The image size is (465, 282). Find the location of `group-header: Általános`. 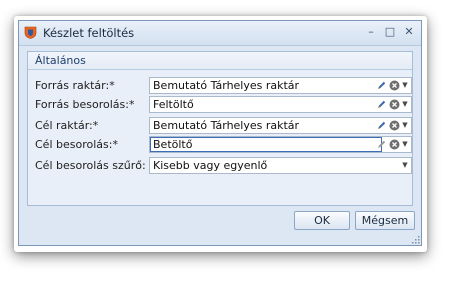

group-header: Általános is located at coordinates (220, 61).